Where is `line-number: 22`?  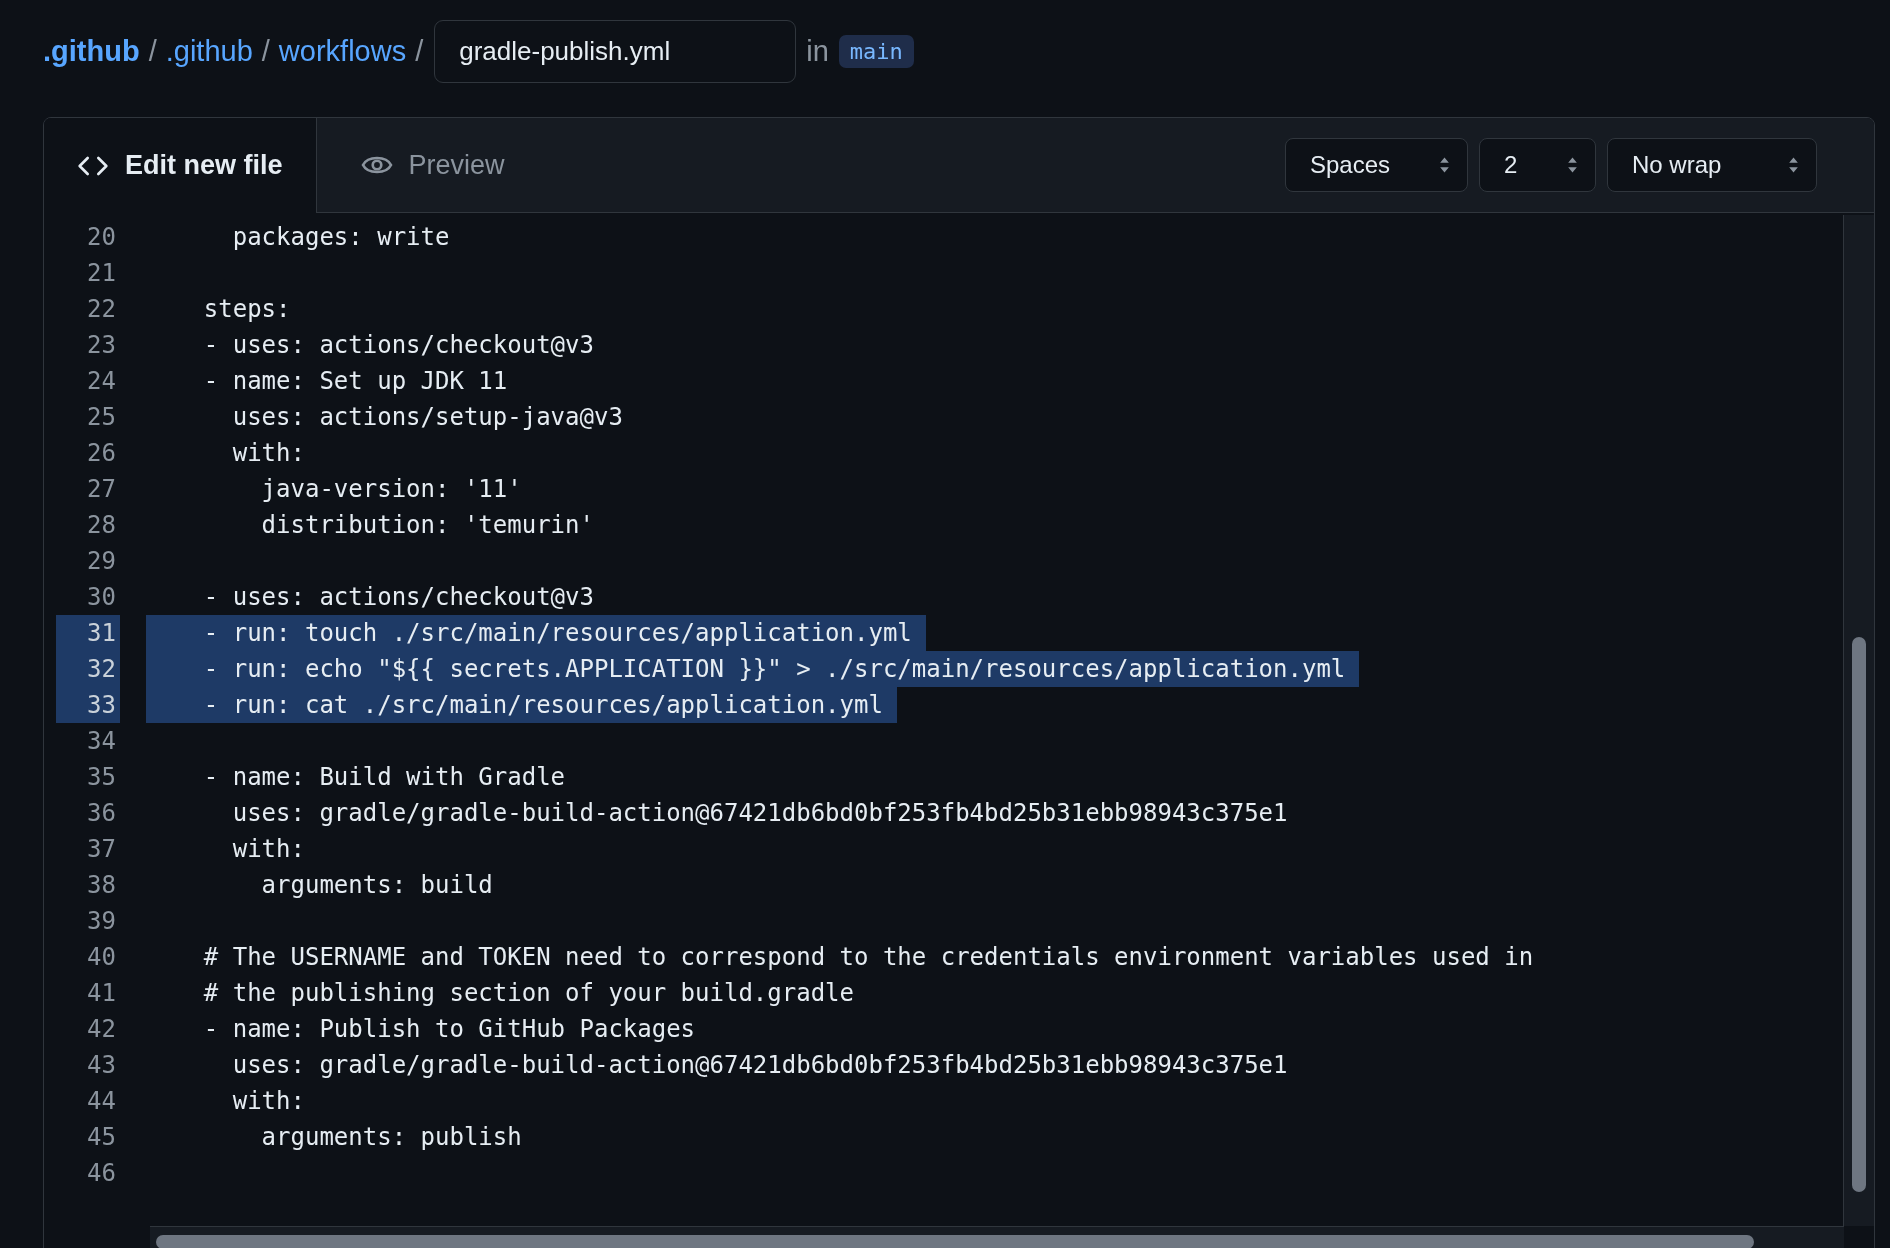 line-number: 22 is located at coordinates (101, 309).